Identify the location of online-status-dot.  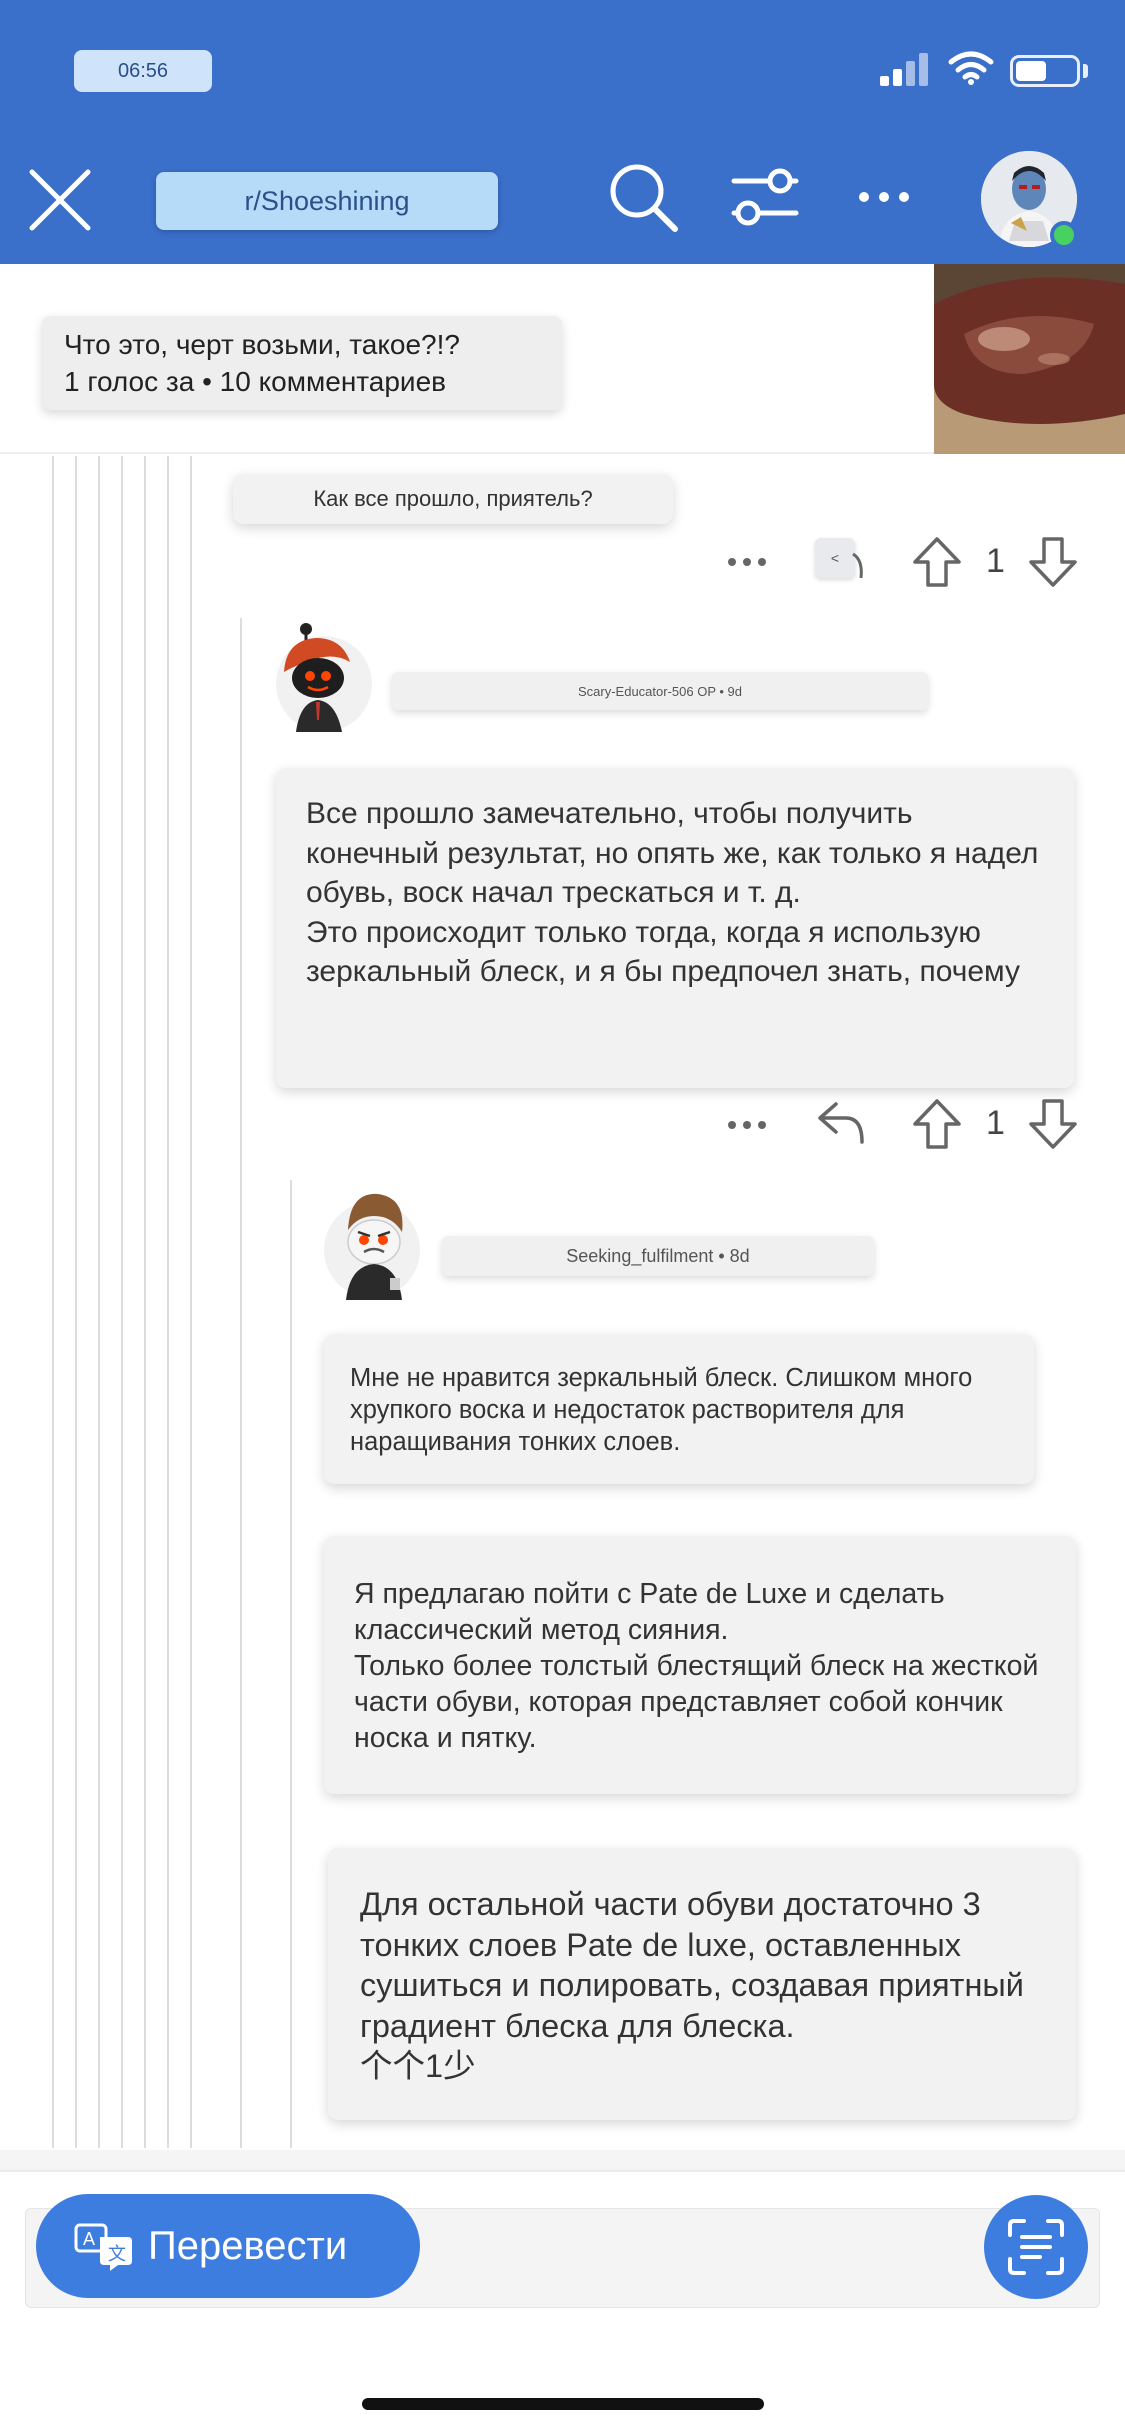
(1064, 235).